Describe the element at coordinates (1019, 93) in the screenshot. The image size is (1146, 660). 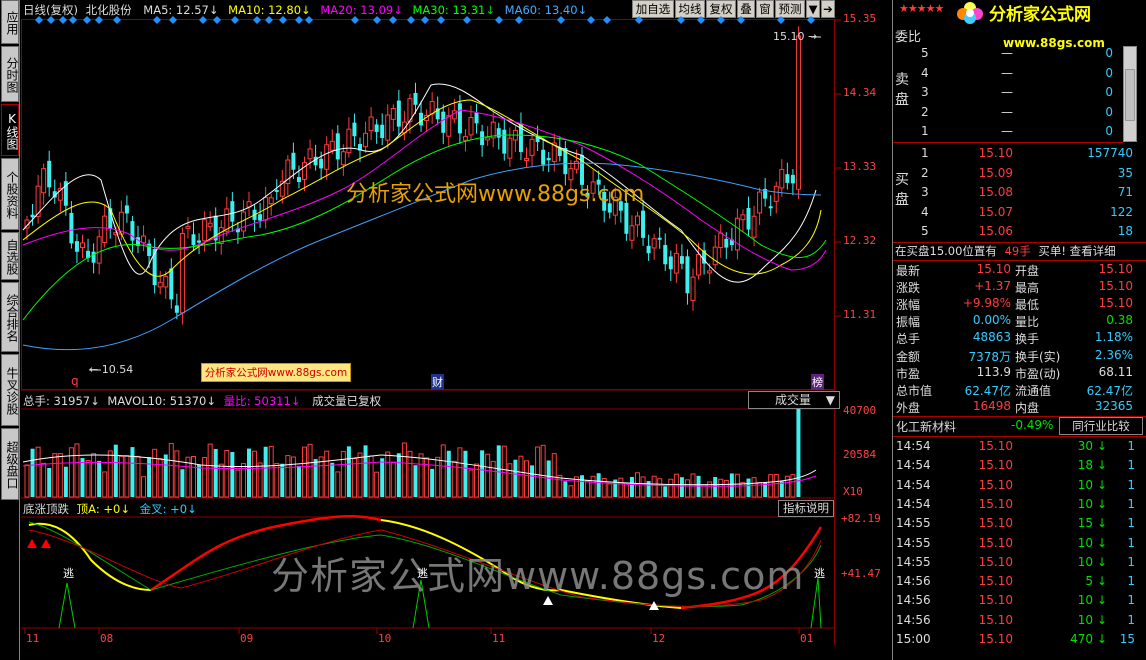
I see `sell-level-row: 3 — 0` at that location.